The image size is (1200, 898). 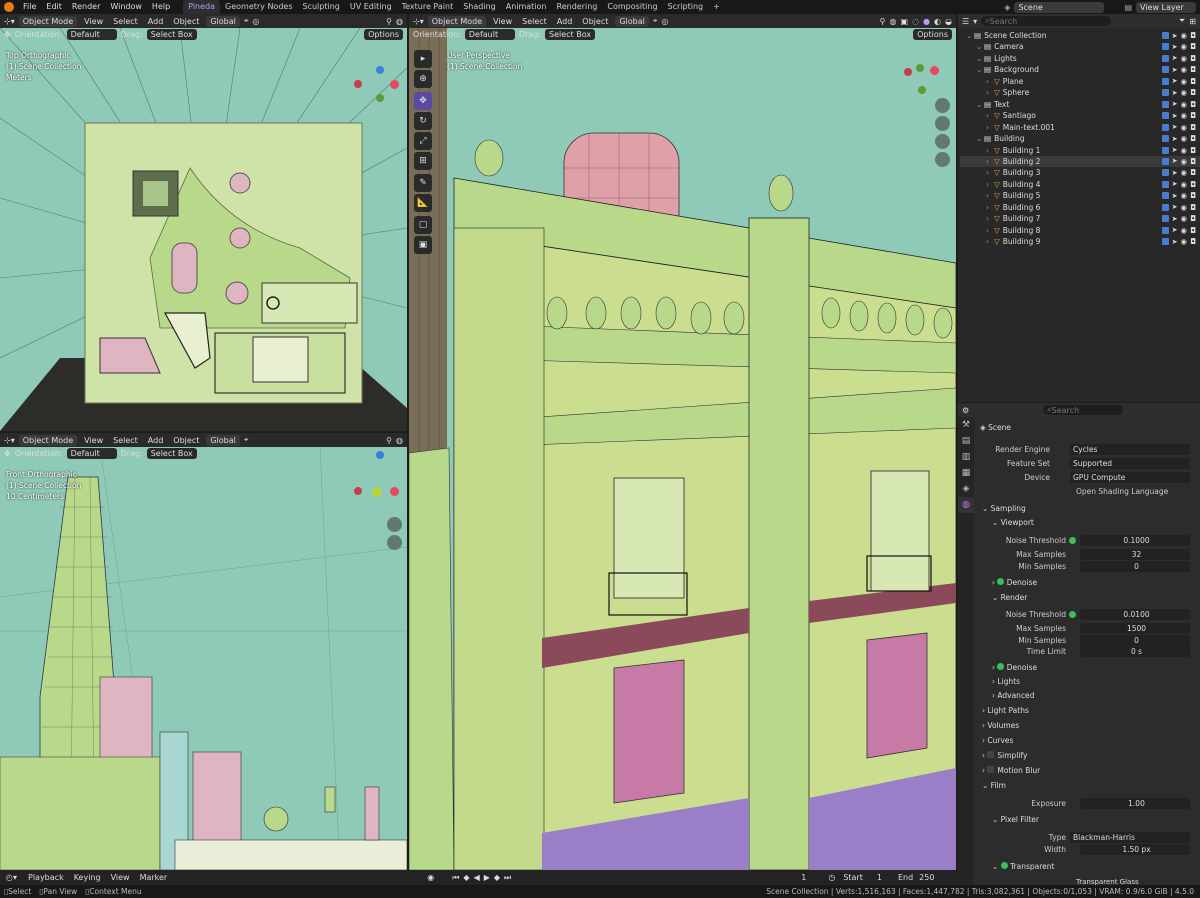 What do you see at coordinates (905, 21) in the screenshot?
I see `xray-icon: ▣` at bounding box center [905, 21].